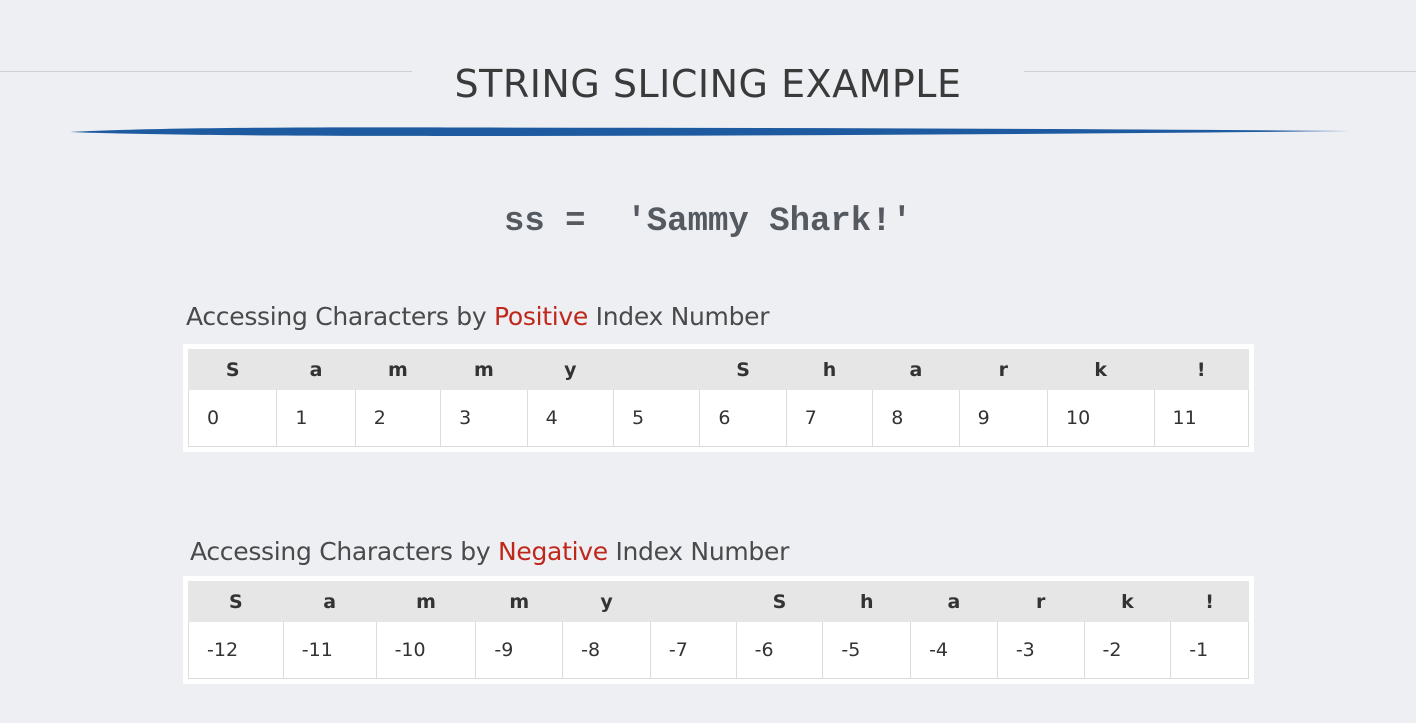  I want to click on heading-highlight-negative: Negative, so click(553, 551).